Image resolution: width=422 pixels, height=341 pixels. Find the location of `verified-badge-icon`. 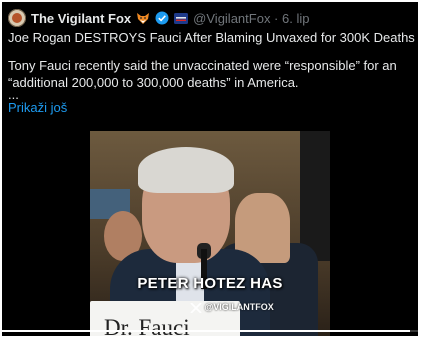

verified-badge-icon is located at coordinates (162, 18).